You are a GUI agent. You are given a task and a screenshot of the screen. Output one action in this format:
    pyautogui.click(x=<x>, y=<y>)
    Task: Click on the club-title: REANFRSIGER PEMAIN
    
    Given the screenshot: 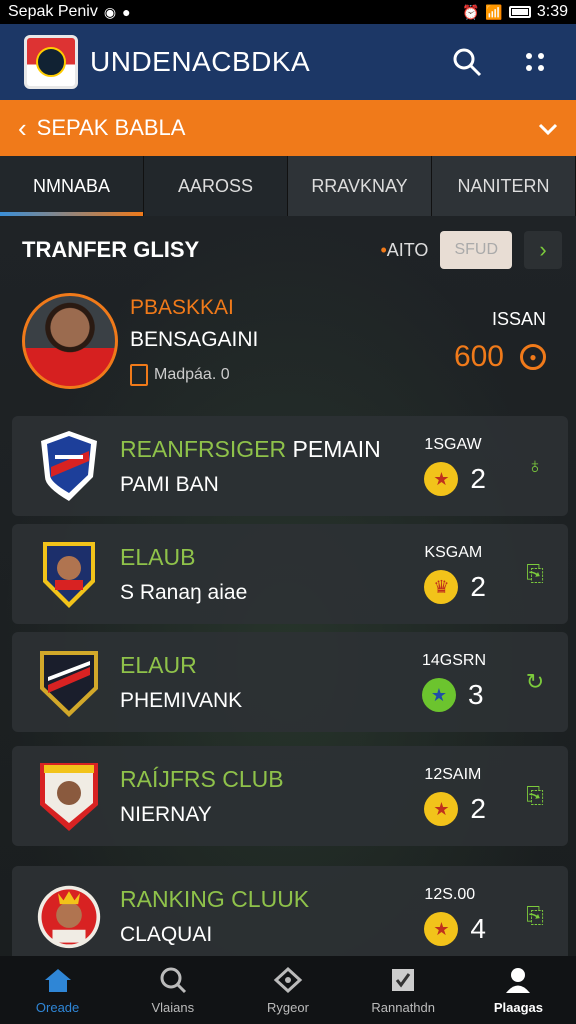 What is the action you would take?
    pyautogui.click(x=250, y=449)
    